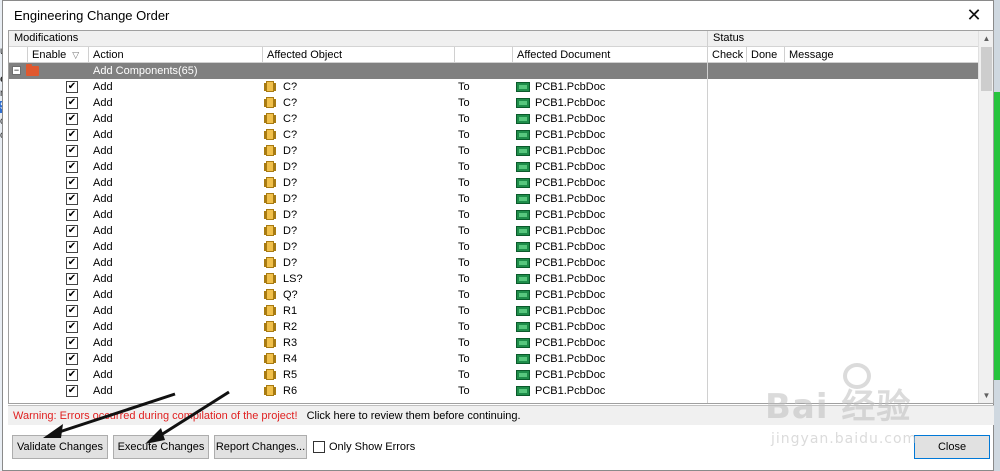 This screenshot has width=1000, height=471. I want to click on affected-object-cell: R1, so click(290, 311).